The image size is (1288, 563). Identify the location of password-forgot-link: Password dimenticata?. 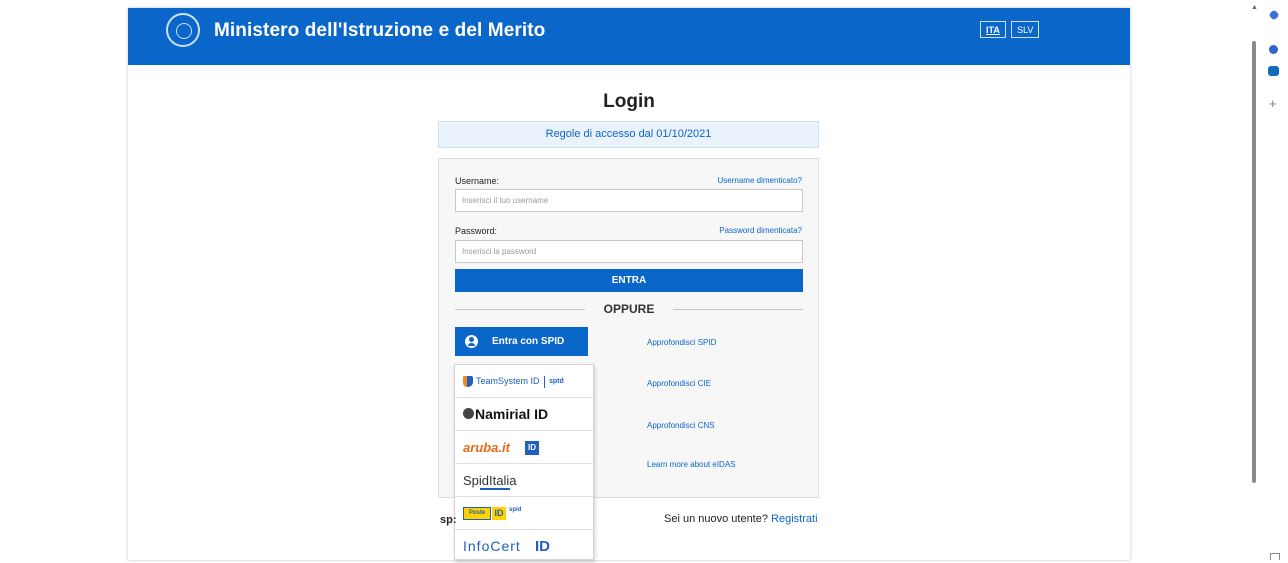
(760, 230).